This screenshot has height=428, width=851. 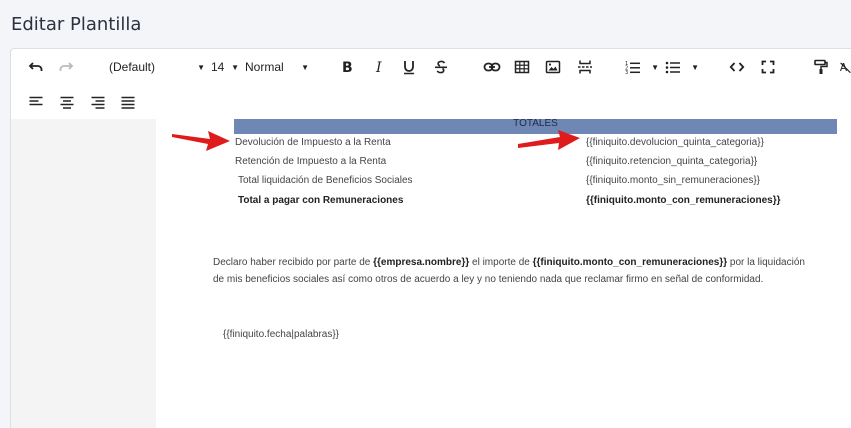 I want to click on underline-button, so click(x=409, y=67).